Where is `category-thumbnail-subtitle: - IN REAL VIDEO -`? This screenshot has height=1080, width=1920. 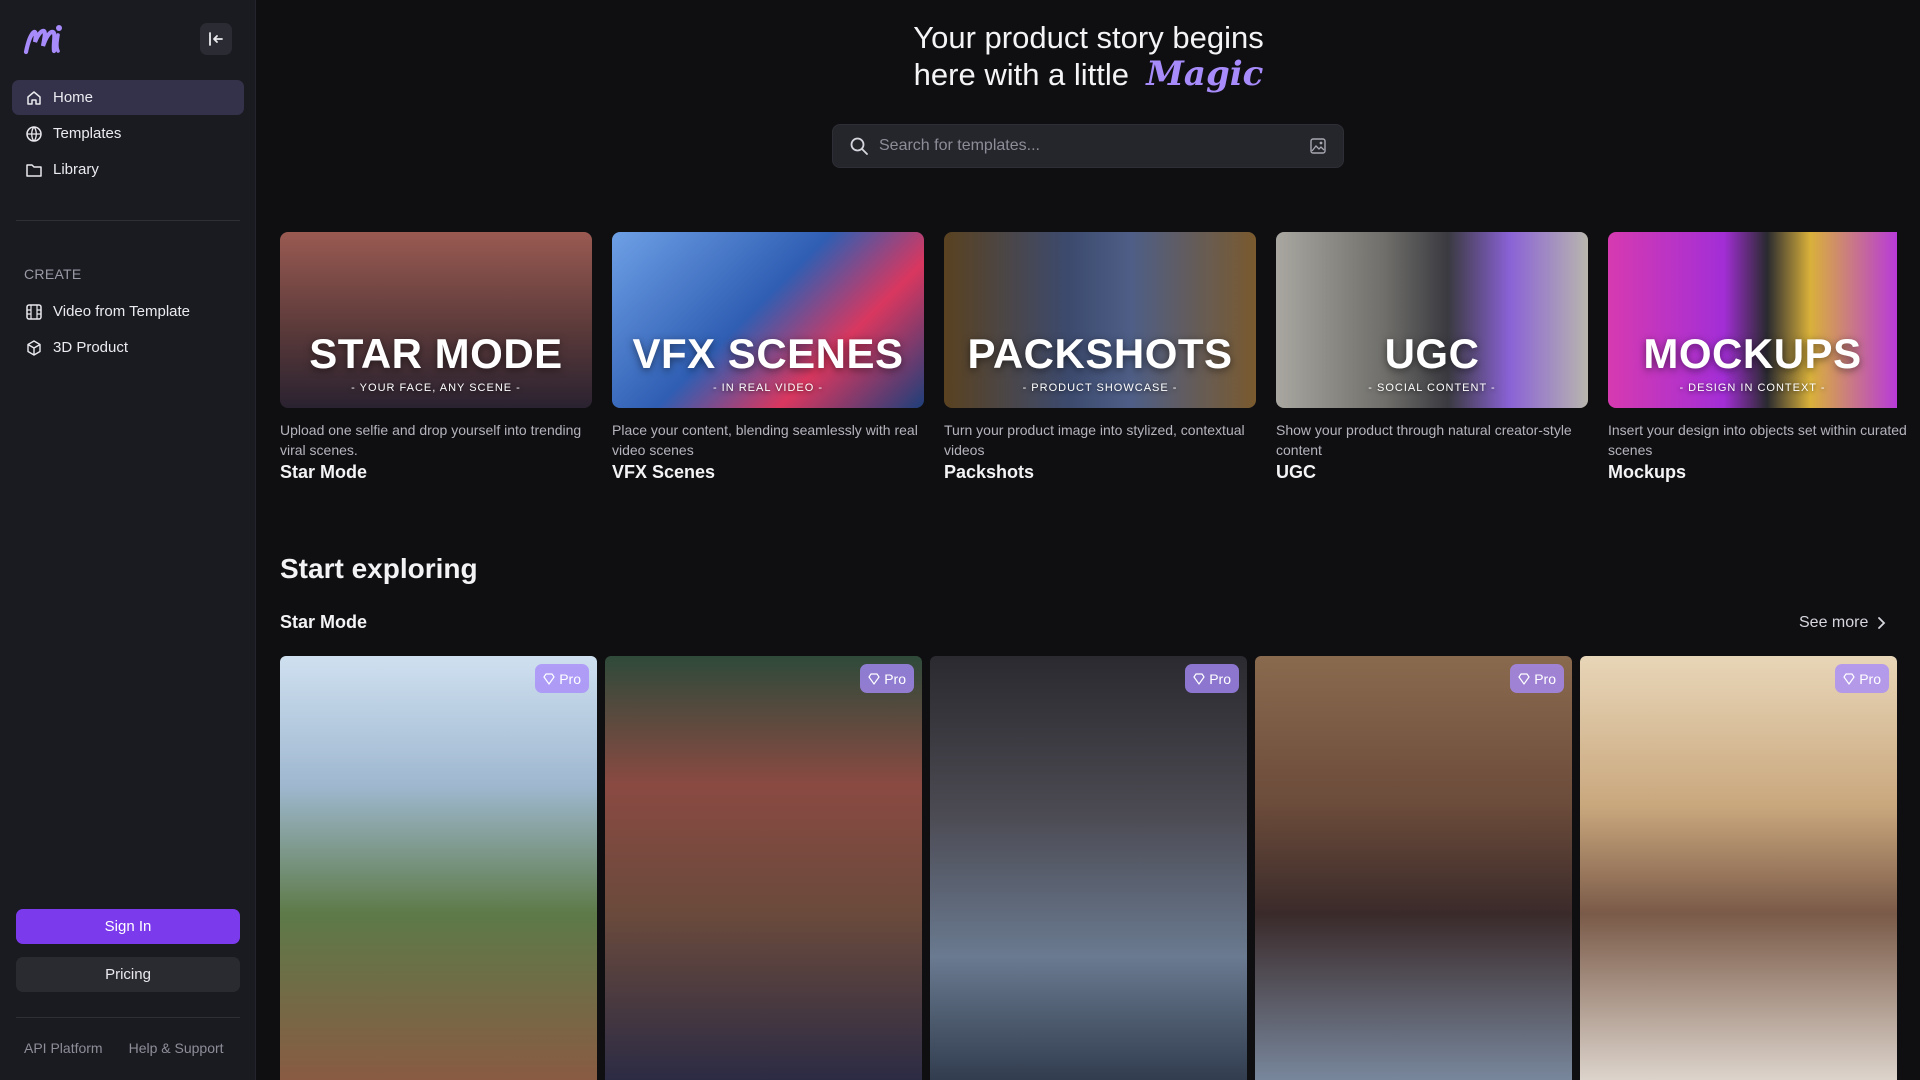
category-thumbnail-subtitle: - IN REAL VIDEO - is located at coordinates (768, 388).